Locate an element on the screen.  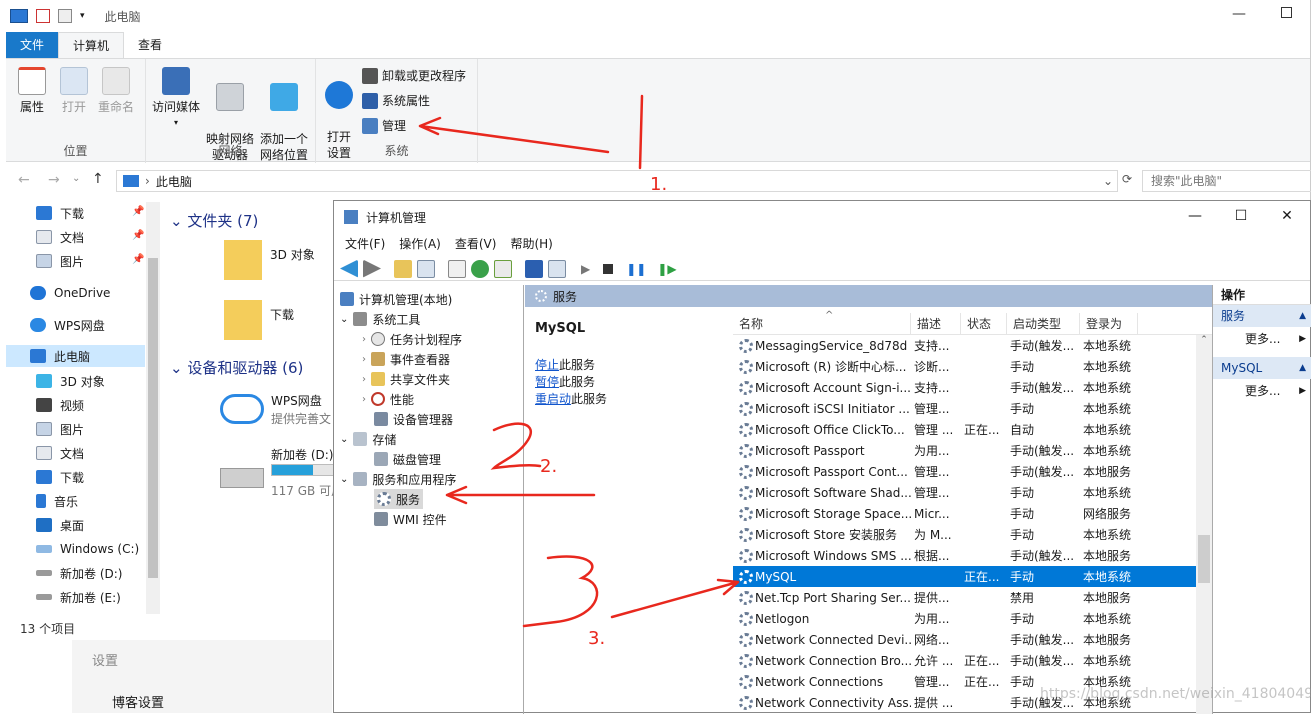
service-row: Microsoft iSCSI Initiator ... 管理... 手动 本地系统 is located at coordinates (972, 408).